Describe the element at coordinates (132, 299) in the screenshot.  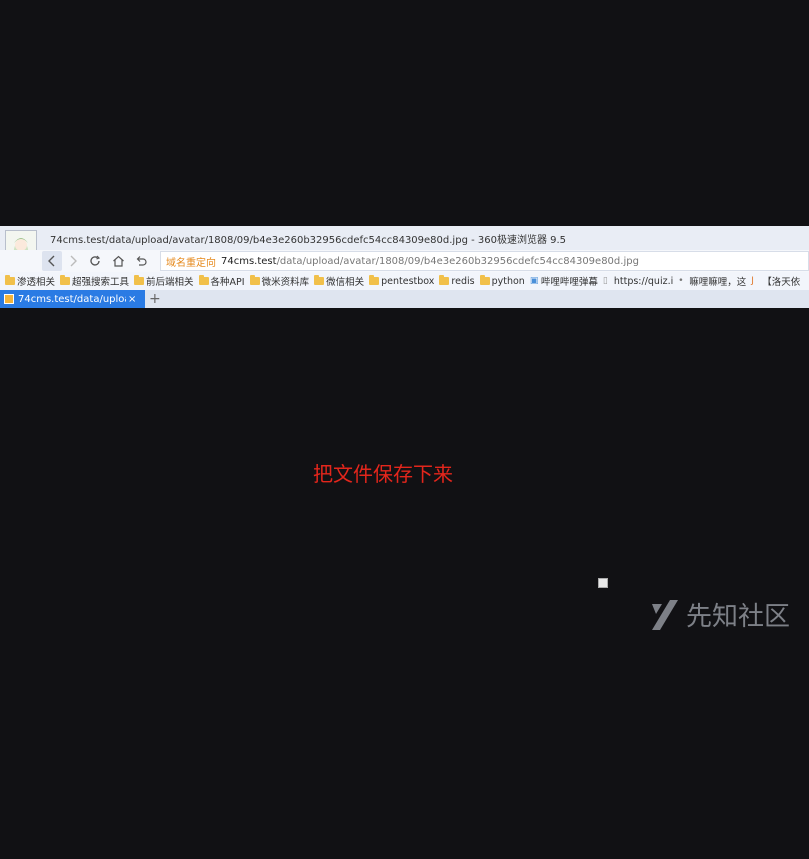
I see `close-tab-icon: ×` at that location.